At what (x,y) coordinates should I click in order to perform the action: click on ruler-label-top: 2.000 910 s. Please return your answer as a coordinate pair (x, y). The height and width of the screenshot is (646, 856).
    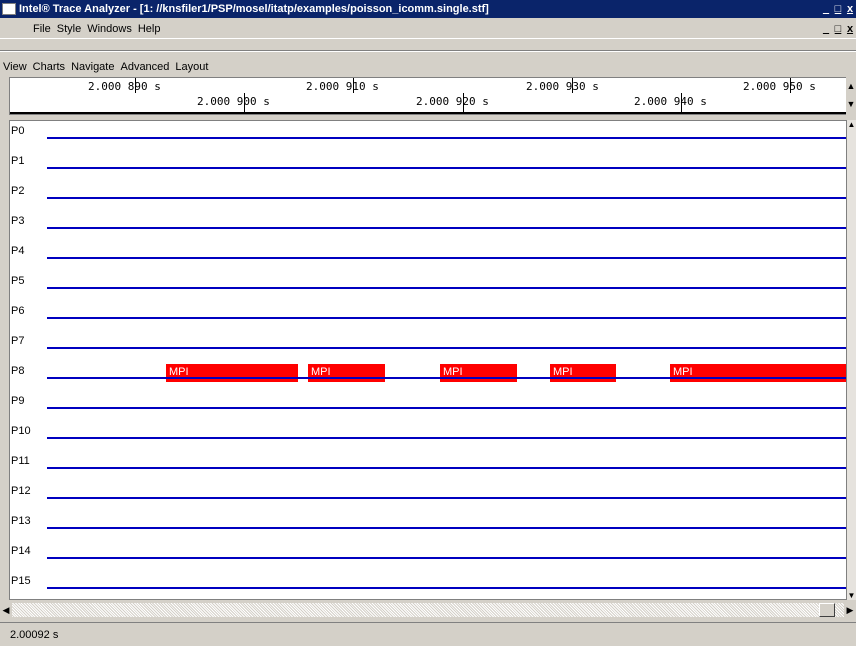
    Looking at the image, I should click on (342, 86).